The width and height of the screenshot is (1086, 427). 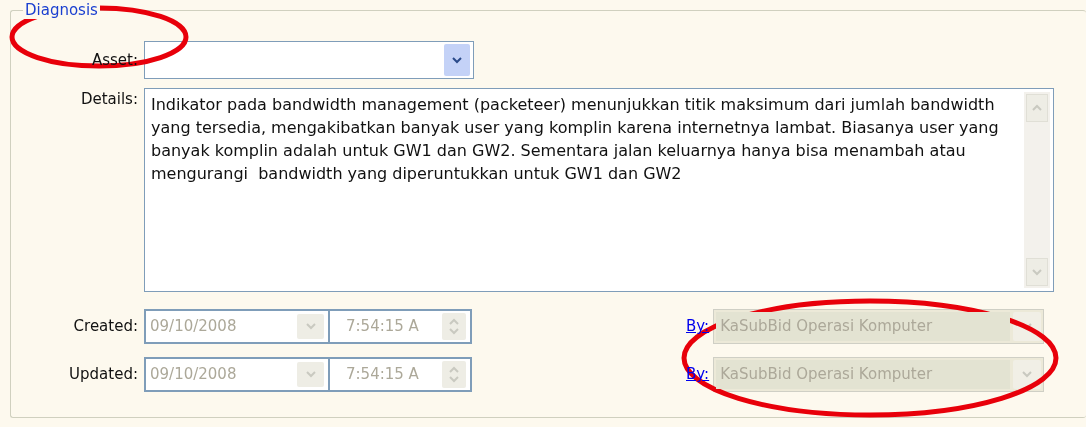 What do you see at coordinates (1037, 272) in the screenshot?
I see `scroll-down-icon` at bounding box center [1037, 272].